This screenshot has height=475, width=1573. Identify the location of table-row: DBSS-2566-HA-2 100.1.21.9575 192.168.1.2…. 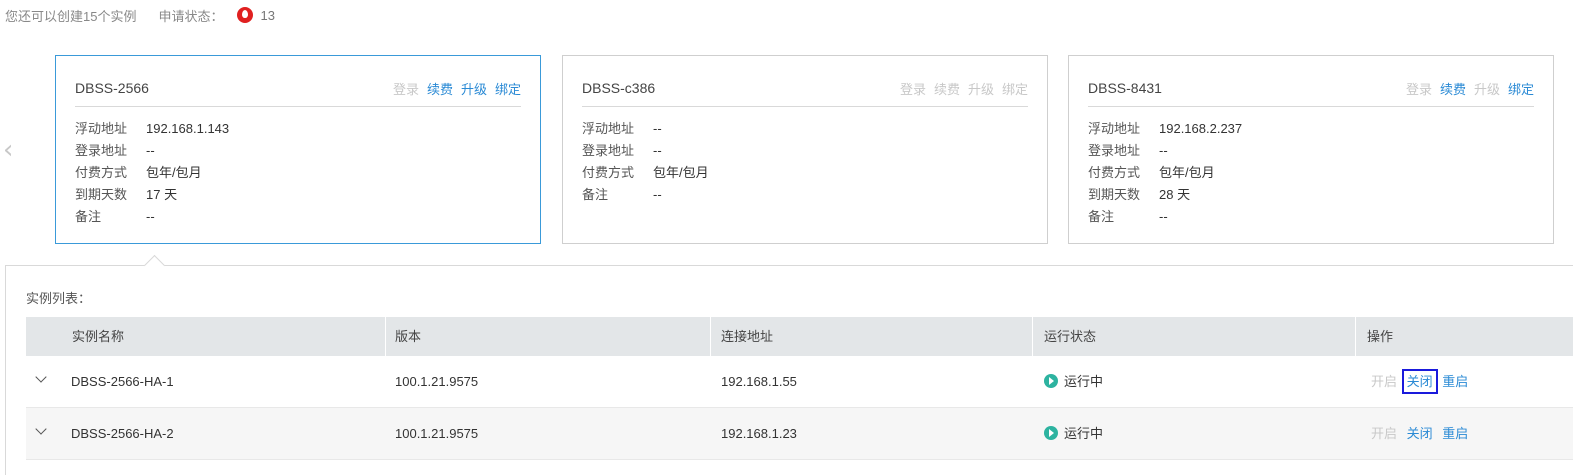
(799, 434).